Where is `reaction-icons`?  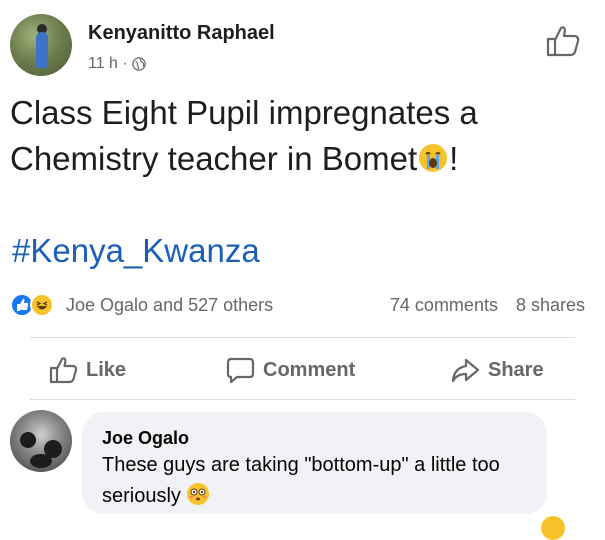
reaction-icons is located at coordinates (36, 305).